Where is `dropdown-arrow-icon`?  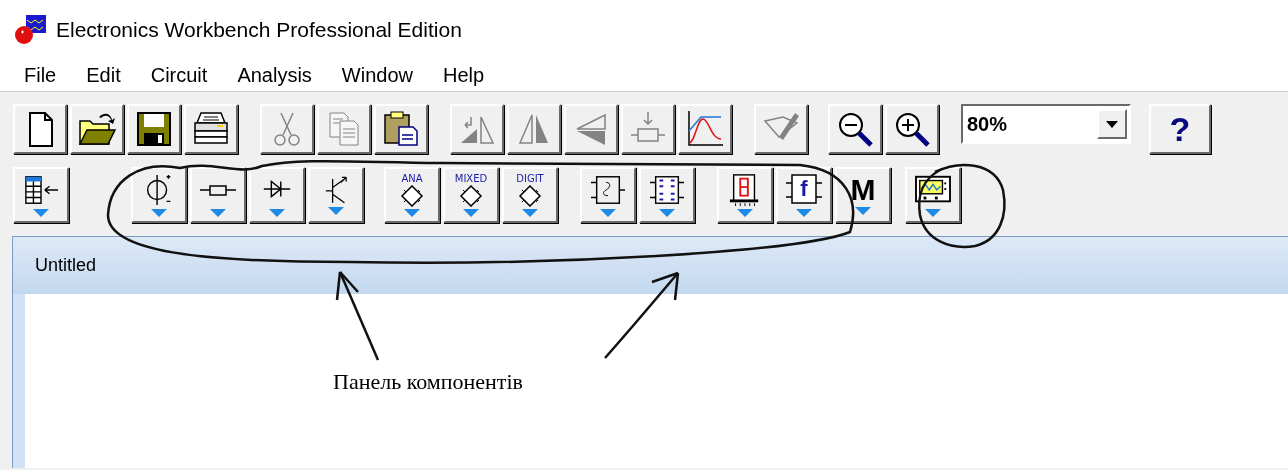 dropdown-arrow-icon is located at coordinates (1112, 124).